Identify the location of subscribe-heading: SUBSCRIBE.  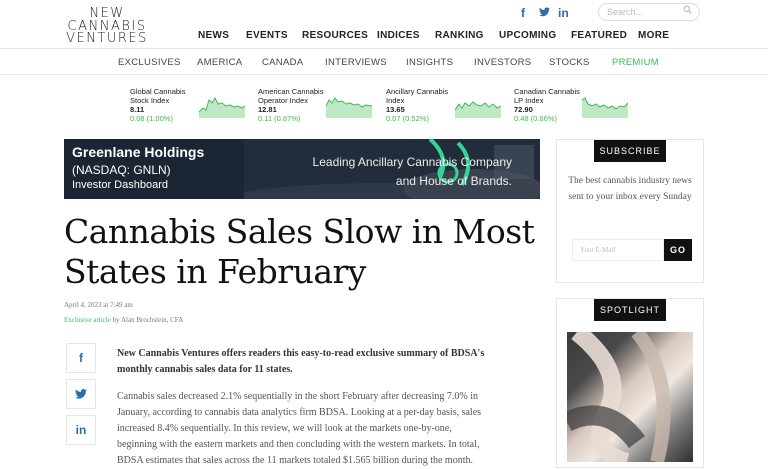
(630, 151).